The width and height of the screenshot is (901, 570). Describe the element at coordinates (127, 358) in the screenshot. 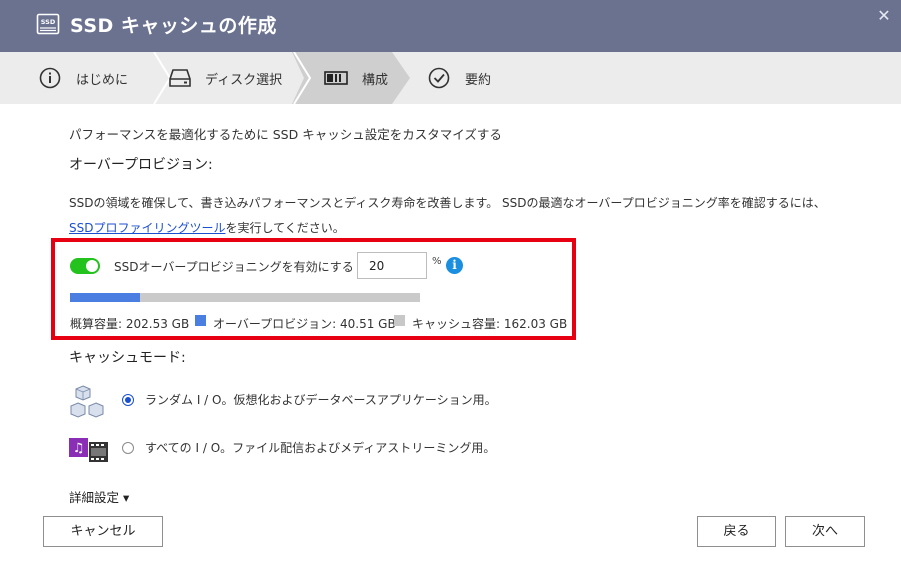

I see `cache-mode-heading: キャッシュモード:` at that location.